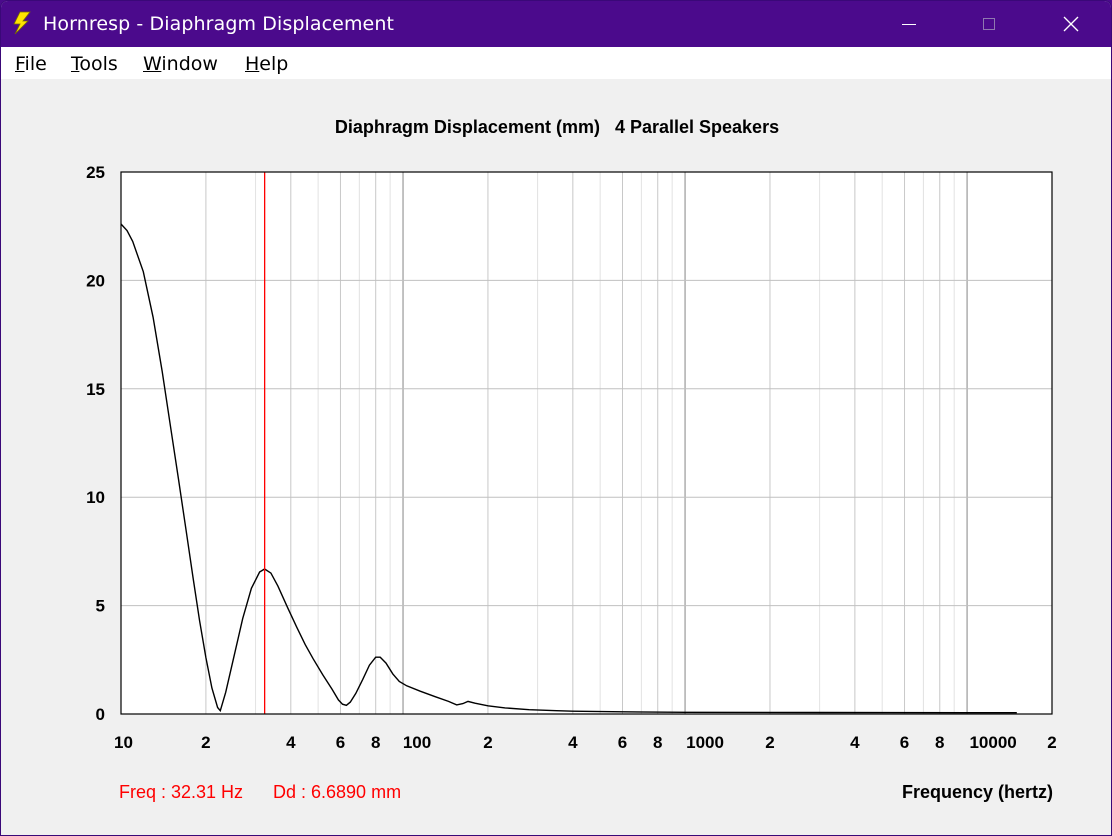 This screenshot has height=836, width=1112. What do you see at coordinates (977, 792) in the screenshot?
I see `x-axis-label: Frequency (hertz)` at bounding box center [977, 792].